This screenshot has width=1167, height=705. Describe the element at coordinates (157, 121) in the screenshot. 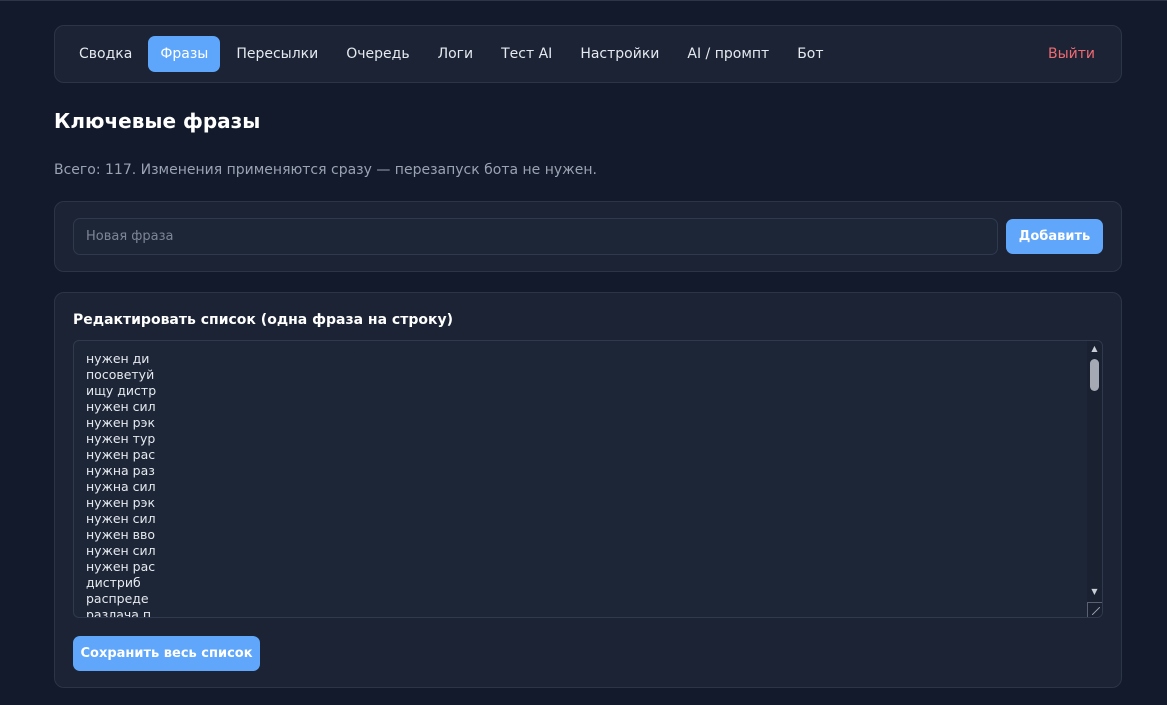

I see `page-title: Ключевые фразы` at that location.